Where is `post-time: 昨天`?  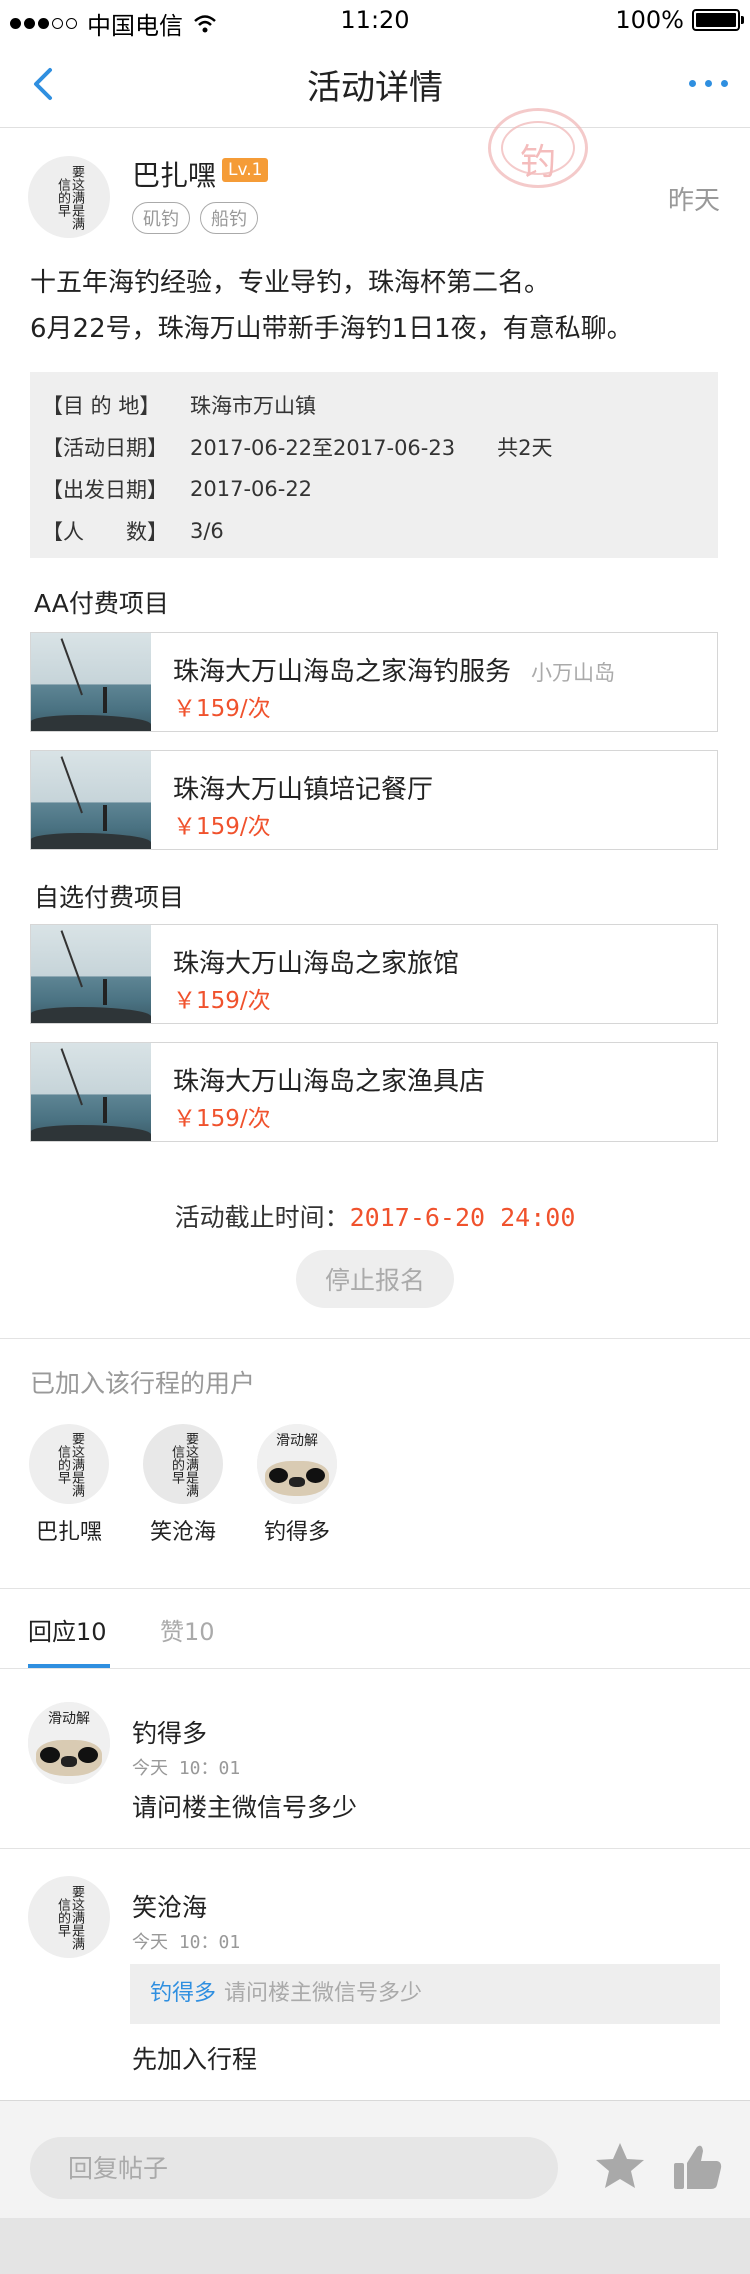 post-time: 昨天 is located at coordinates (693, 201).